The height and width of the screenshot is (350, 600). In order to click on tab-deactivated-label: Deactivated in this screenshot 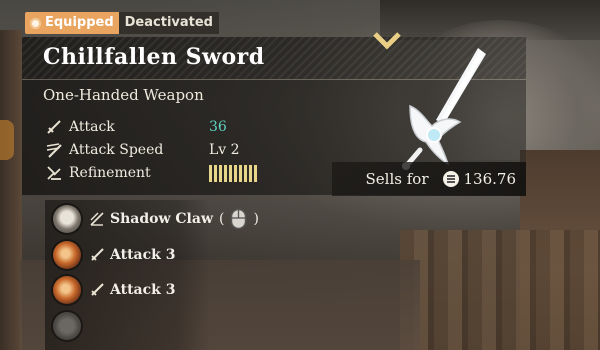, I will do `click(168, 22)`.